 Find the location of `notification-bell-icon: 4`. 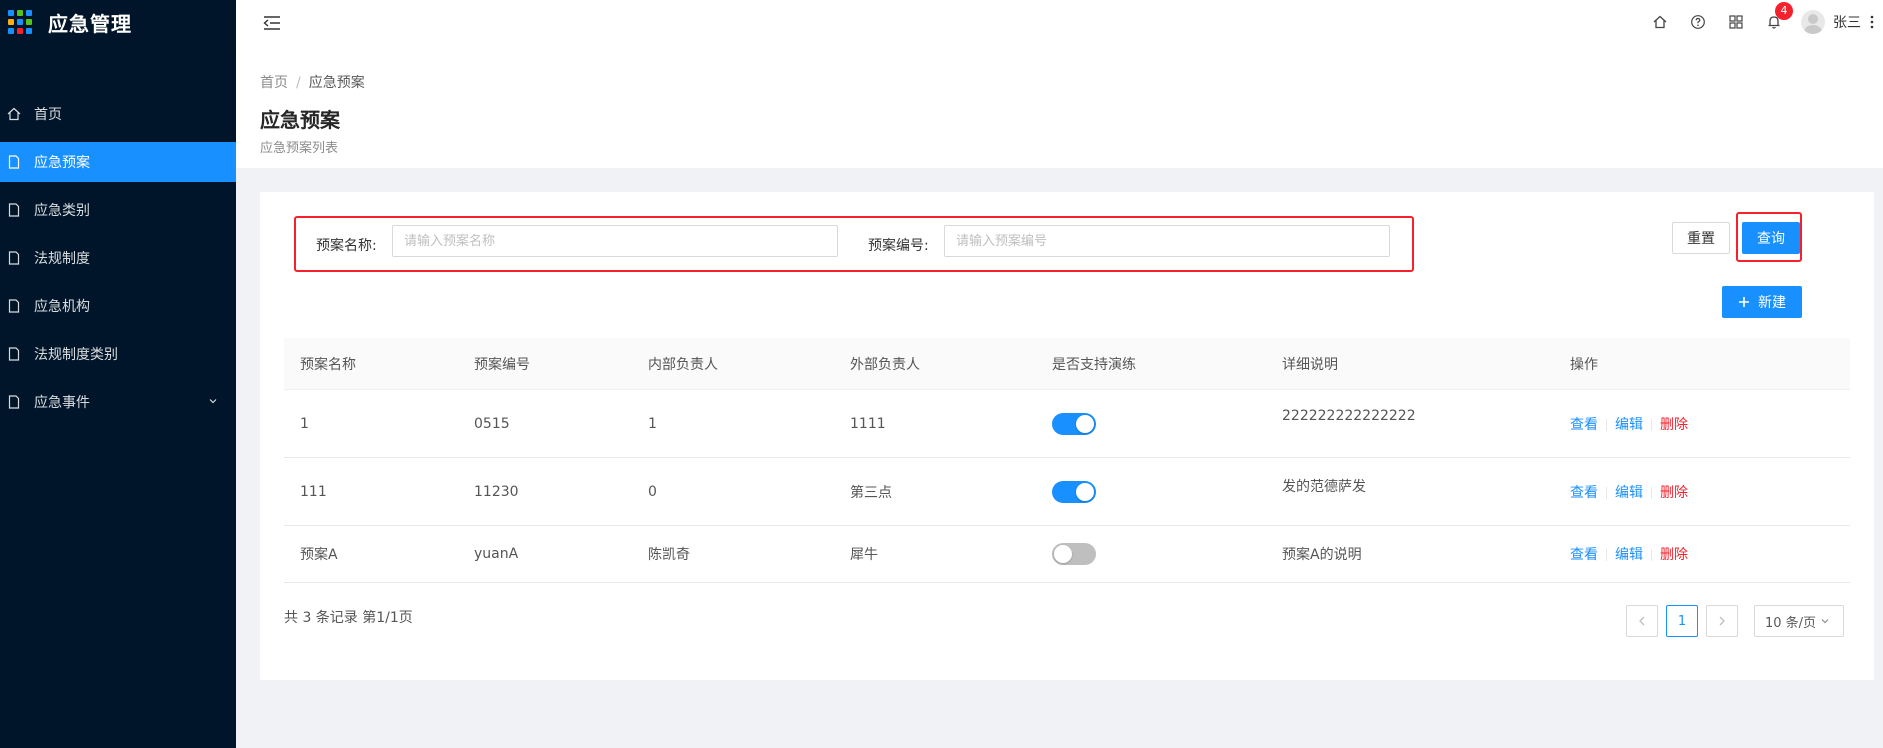

notification-bell-icon: 4 is located at coordinates (1774, 22).